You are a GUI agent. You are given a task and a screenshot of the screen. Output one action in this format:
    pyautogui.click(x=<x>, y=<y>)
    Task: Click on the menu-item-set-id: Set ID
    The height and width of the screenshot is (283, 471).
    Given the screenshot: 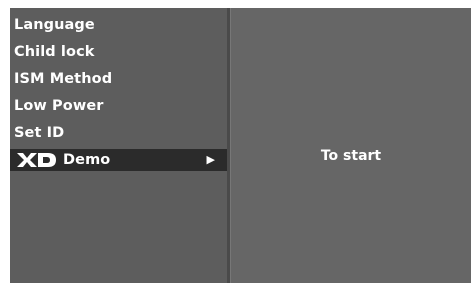 What is the action you would take?
    pyautogui.click(x=118, y=133)
    